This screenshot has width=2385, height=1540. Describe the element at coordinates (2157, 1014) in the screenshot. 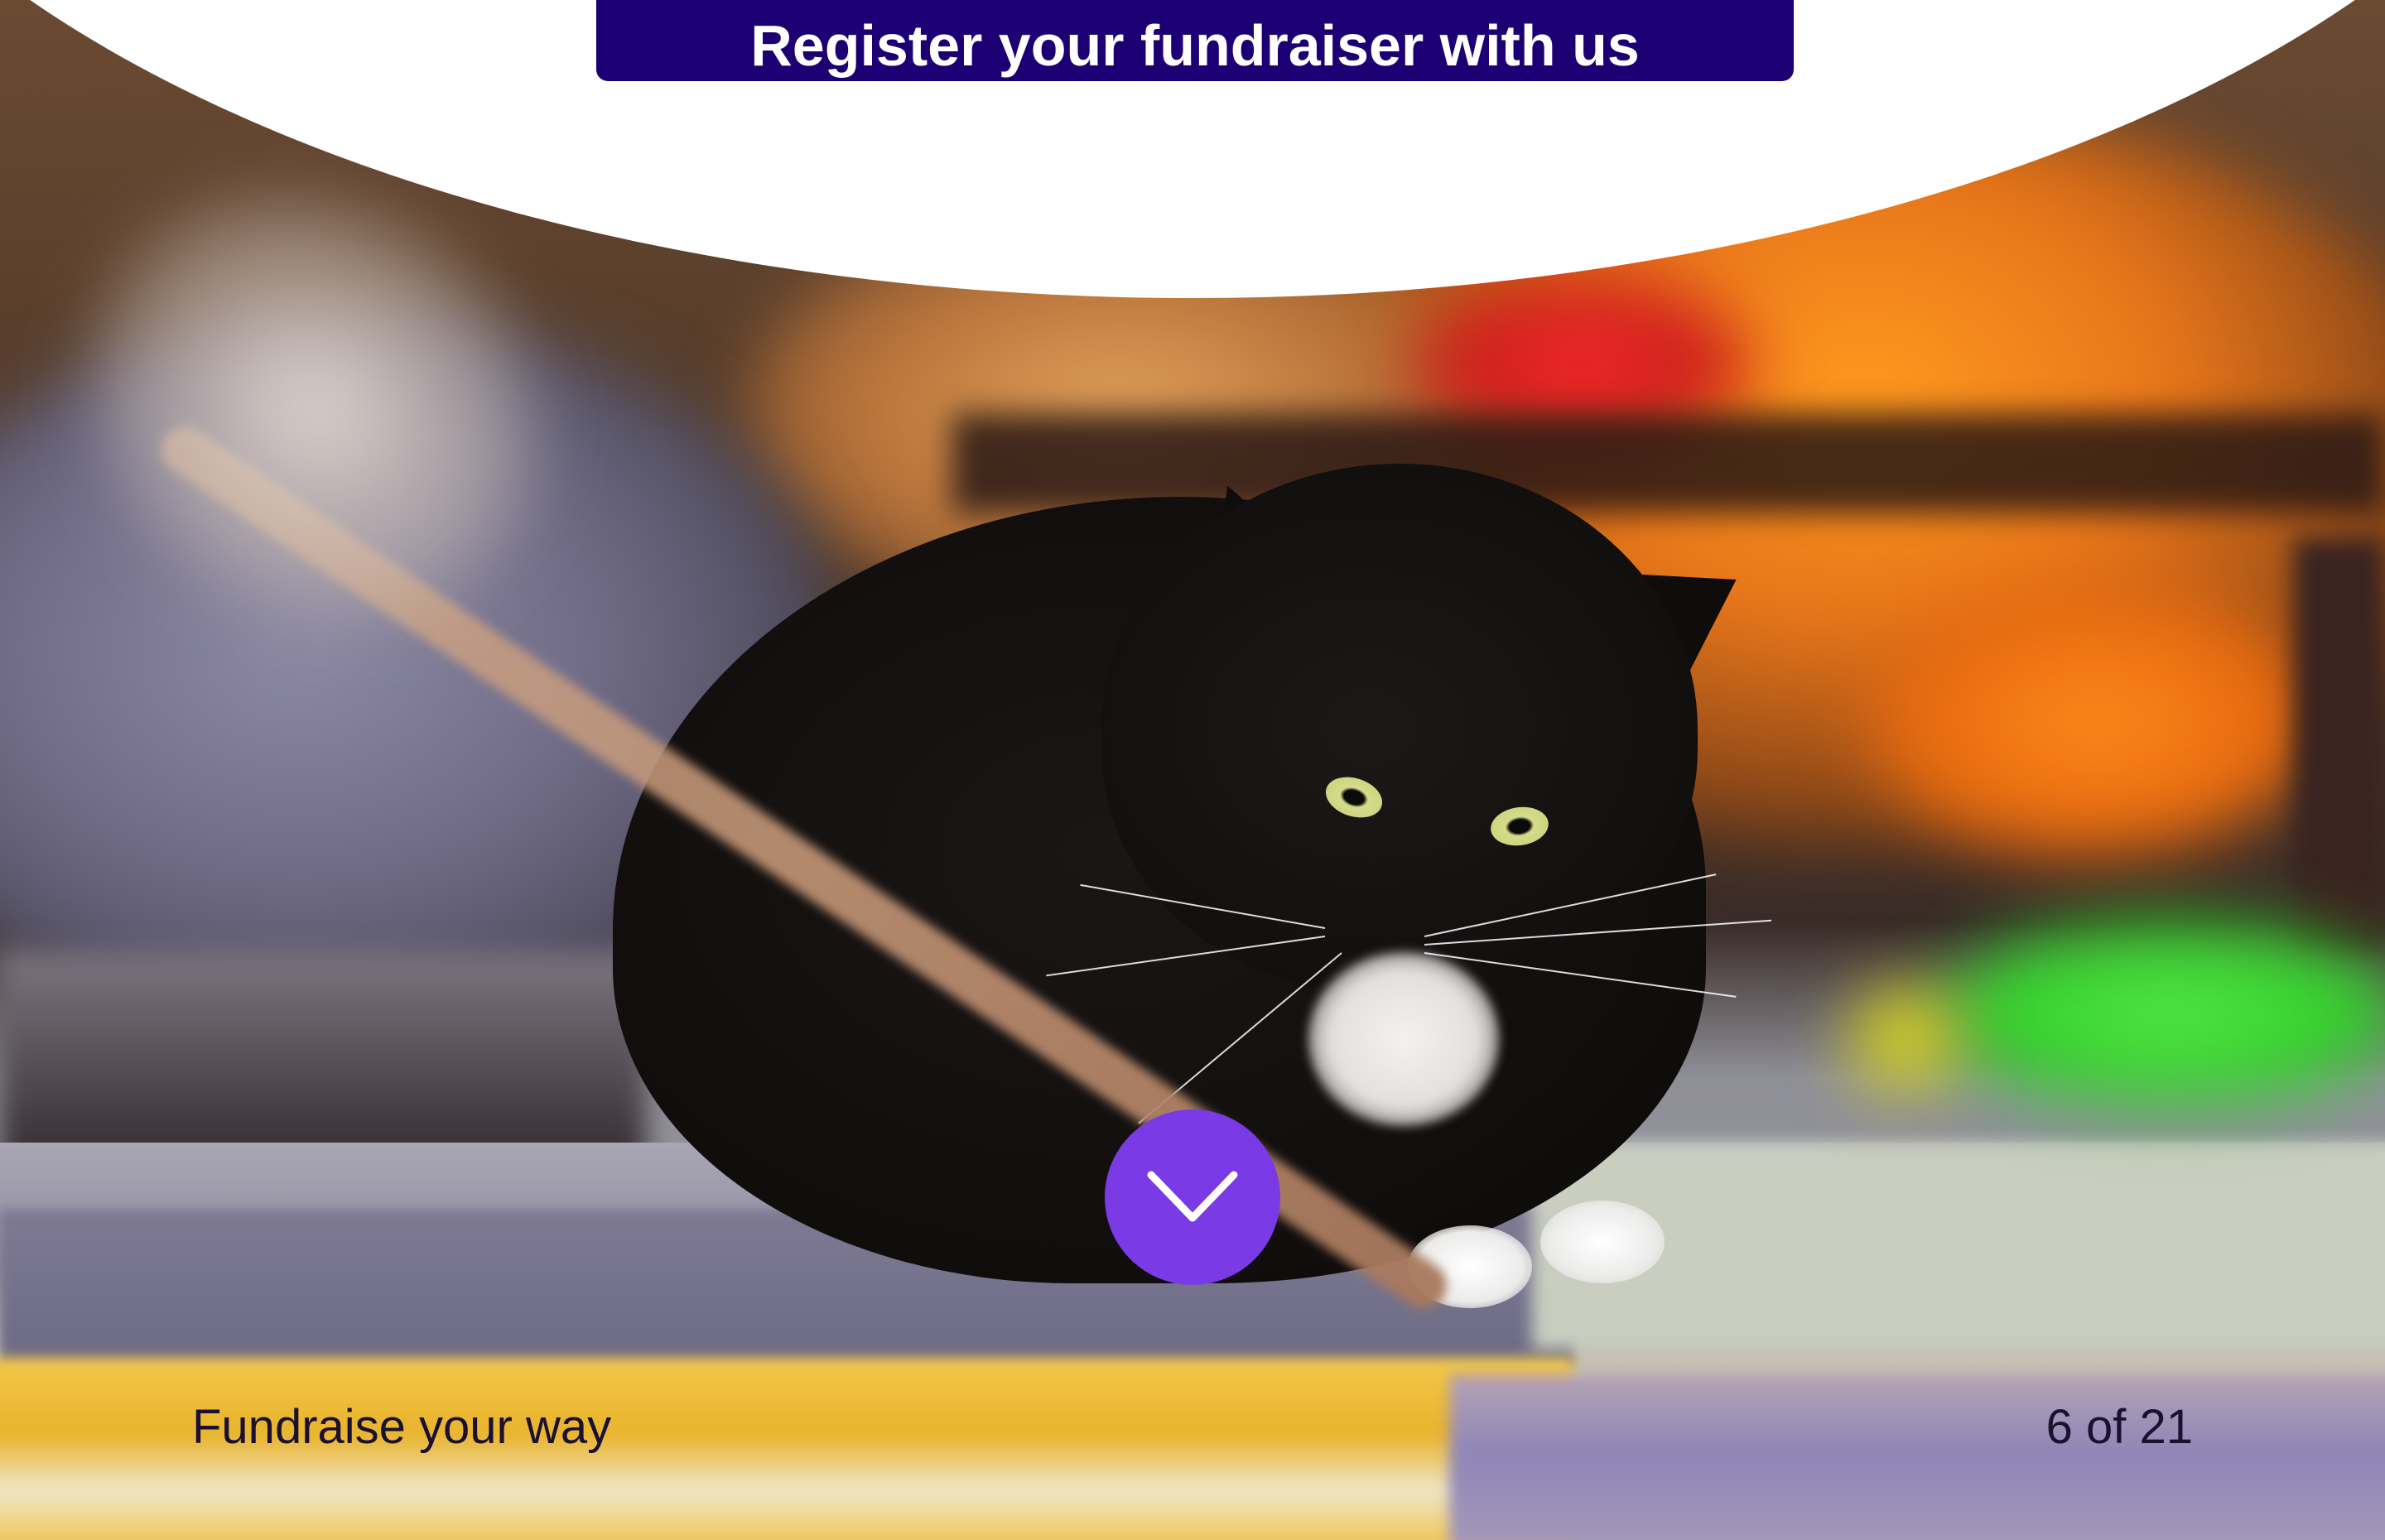

I see `photo-green-toy` at that location.